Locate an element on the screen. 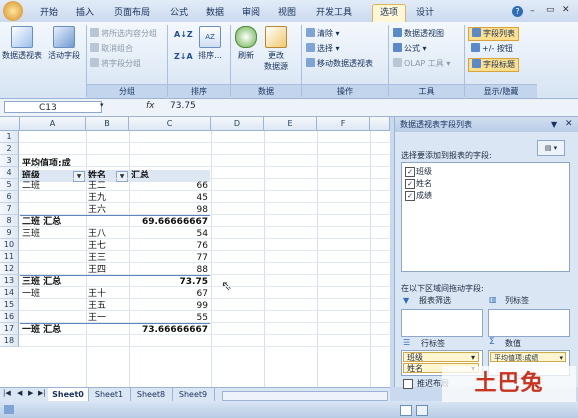 Image resolution: width=578 pixels, height=418 pixels. office-button is located at coordinates (13, 11).